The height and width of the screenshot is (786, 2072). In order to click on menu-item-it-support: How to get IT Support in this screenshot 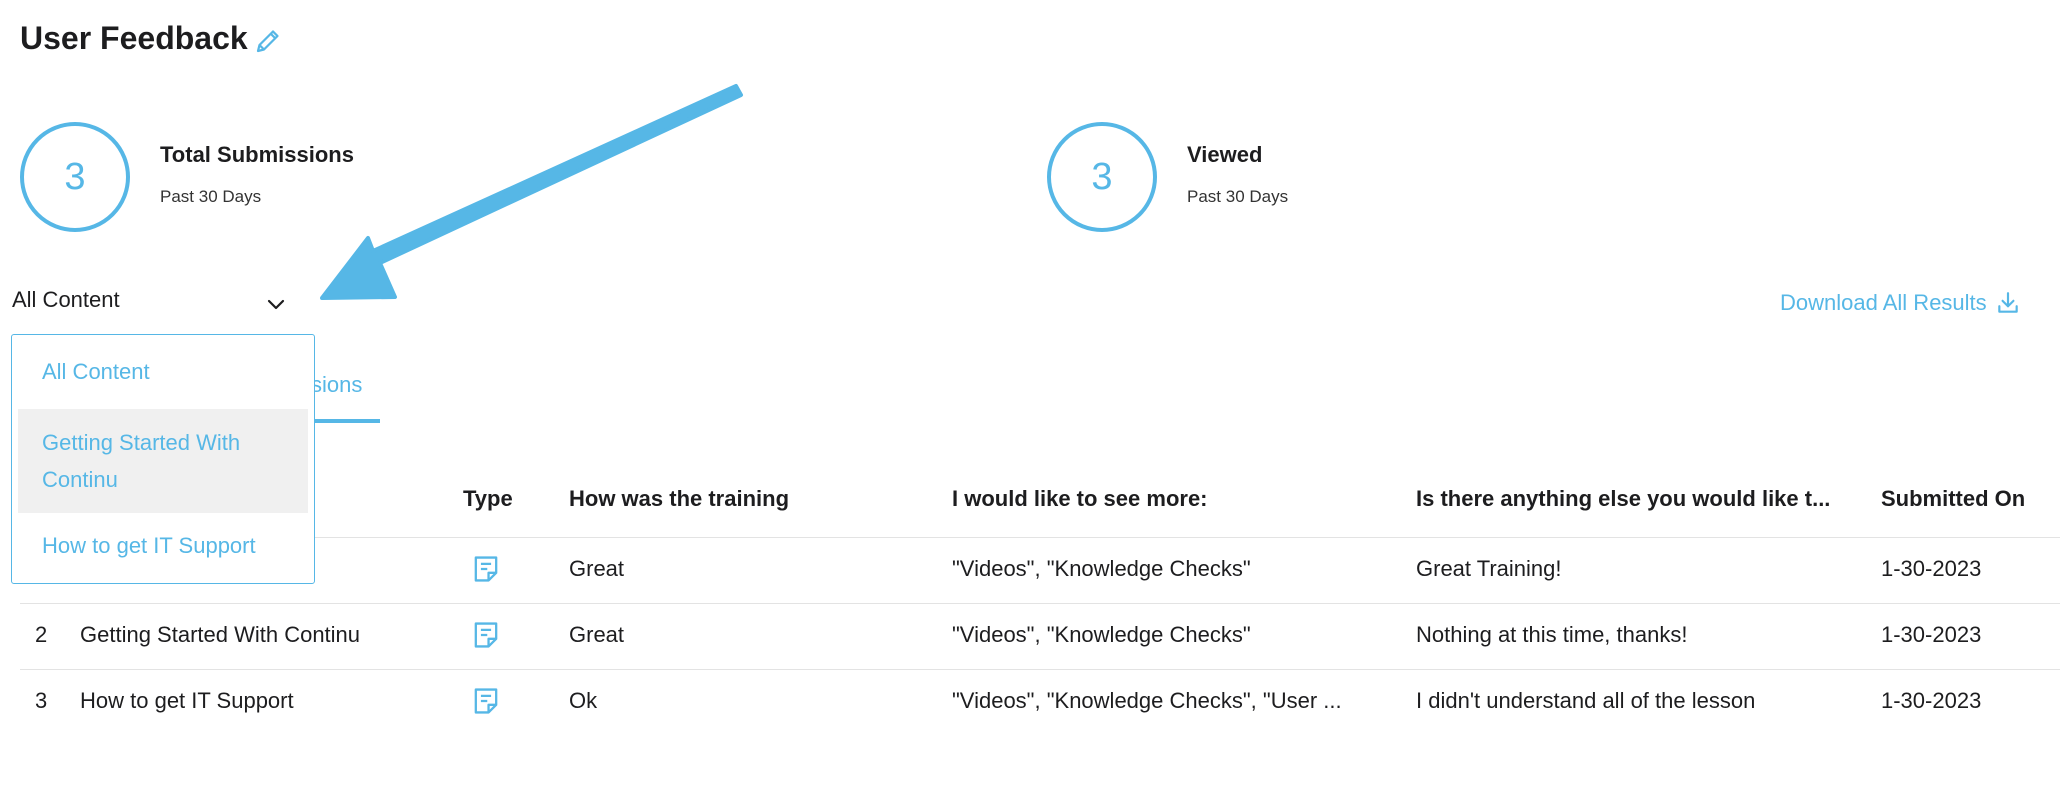, I will do `click(163, 545)`.